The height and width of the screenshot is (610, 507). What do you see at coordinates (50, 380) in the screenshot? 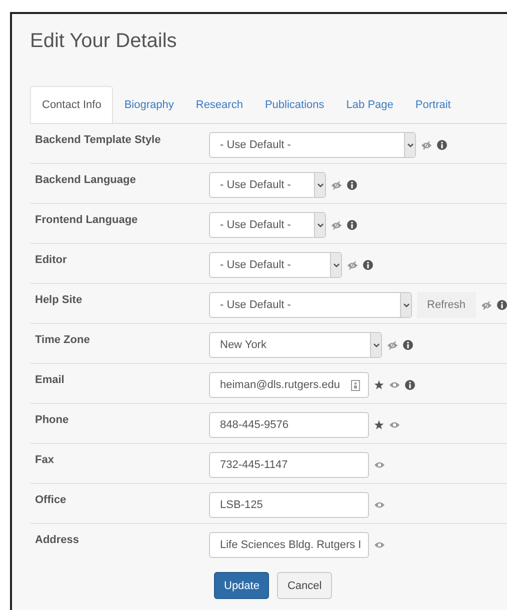
I see `field-label: Email` at bounding box center [50, 380].